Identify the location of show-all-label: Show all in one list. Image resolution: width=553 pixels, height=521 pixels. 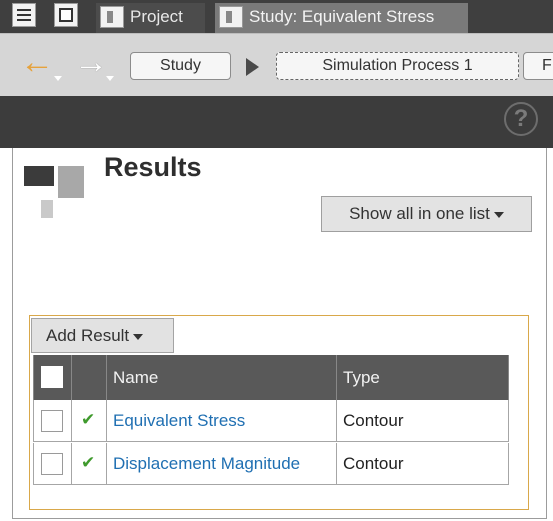
(419, 213).